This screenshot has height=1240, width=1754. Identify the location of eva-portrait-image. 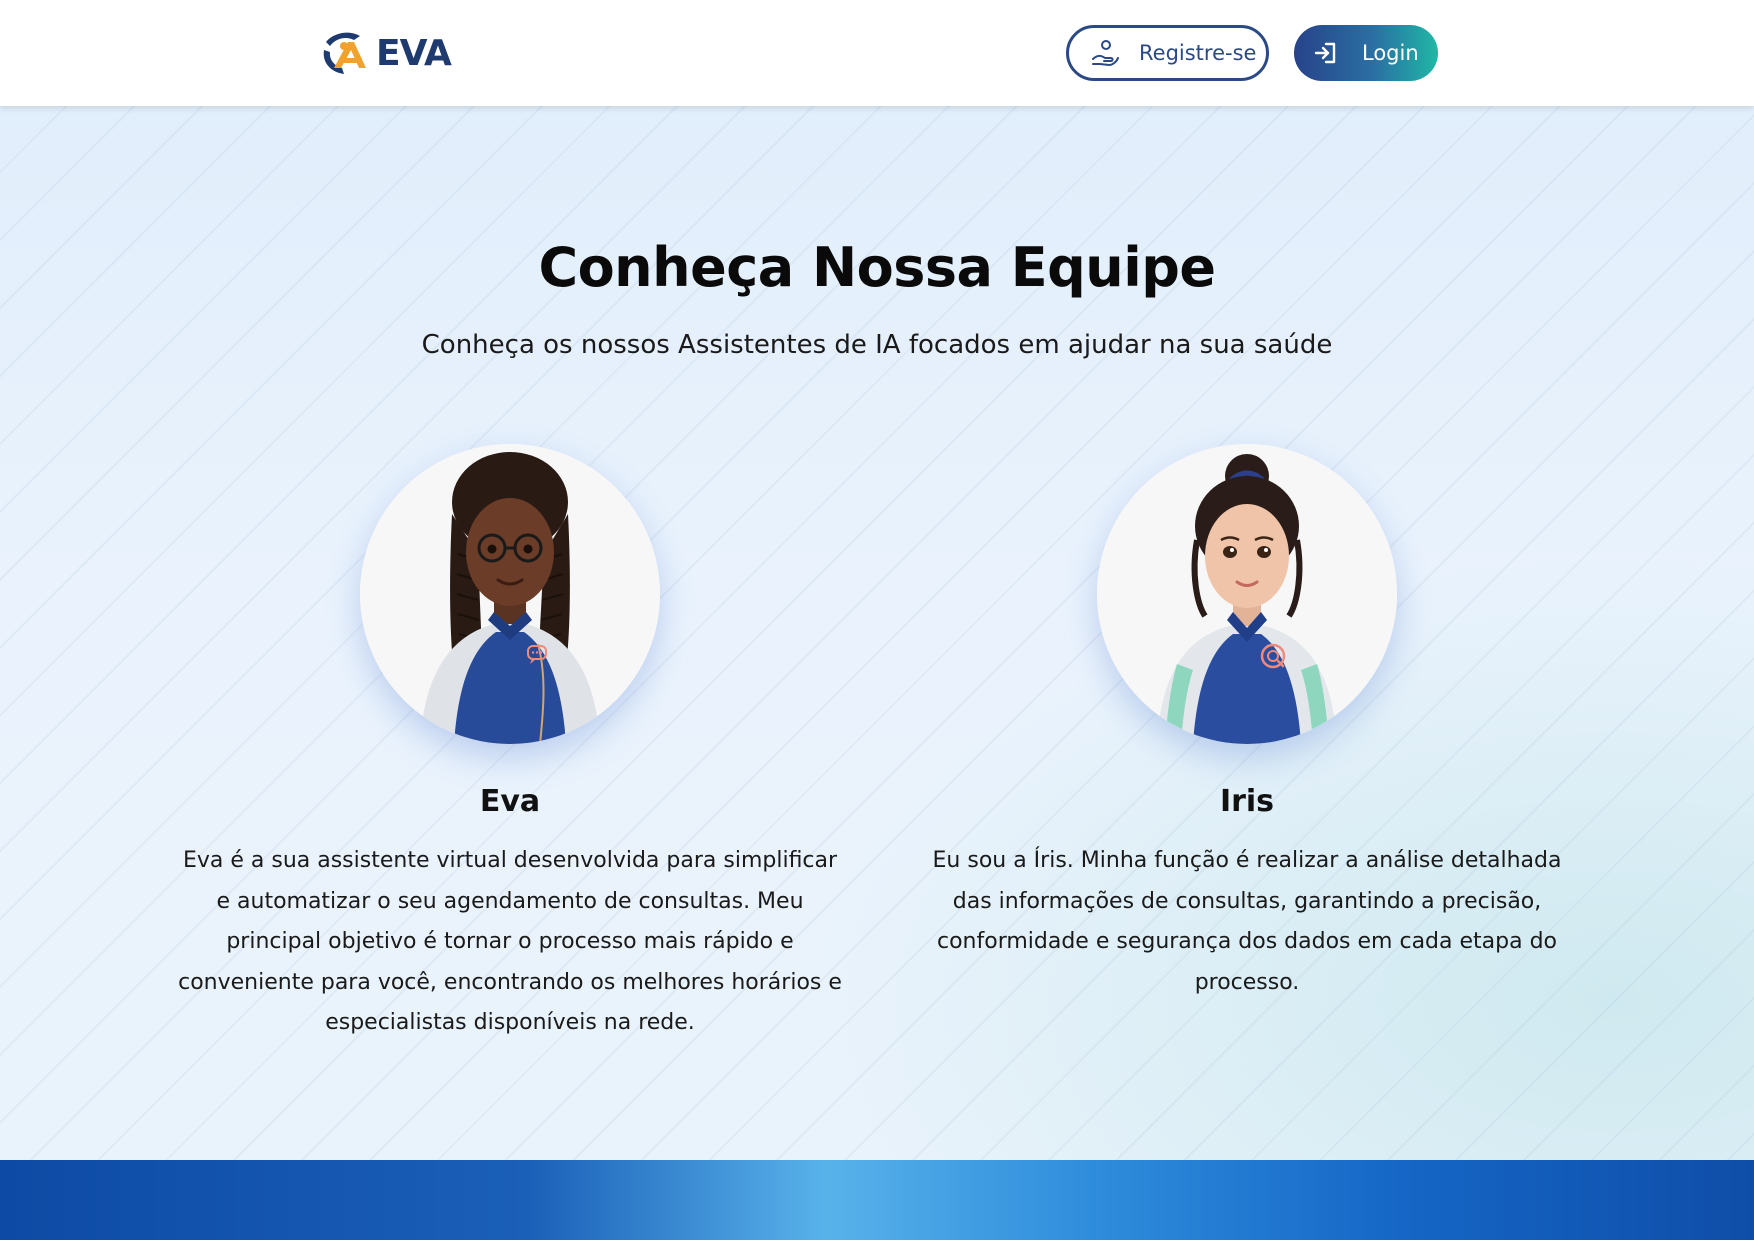
(510, 594).